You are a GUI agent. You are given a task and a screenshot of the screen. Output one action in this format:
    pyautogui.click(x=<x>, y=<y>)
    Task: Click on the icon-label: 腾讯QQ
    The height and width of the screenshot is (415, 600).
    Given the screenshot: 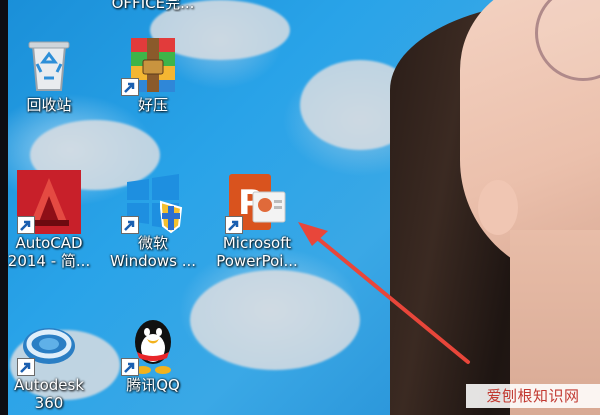 What is the action you would take?
    pyautogui.click(x=153, y=385)
    